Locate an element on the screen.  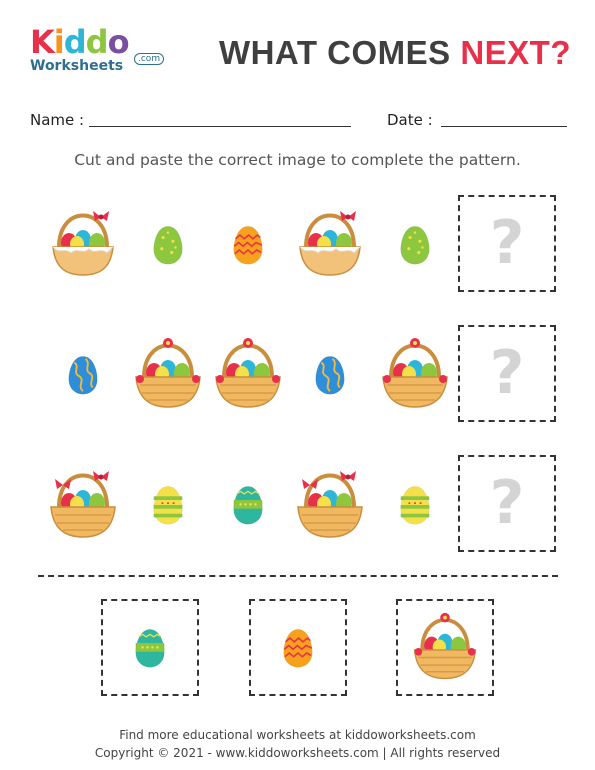
page-title: WHAT COMES NEXT? is located at coordinates (395, 53).